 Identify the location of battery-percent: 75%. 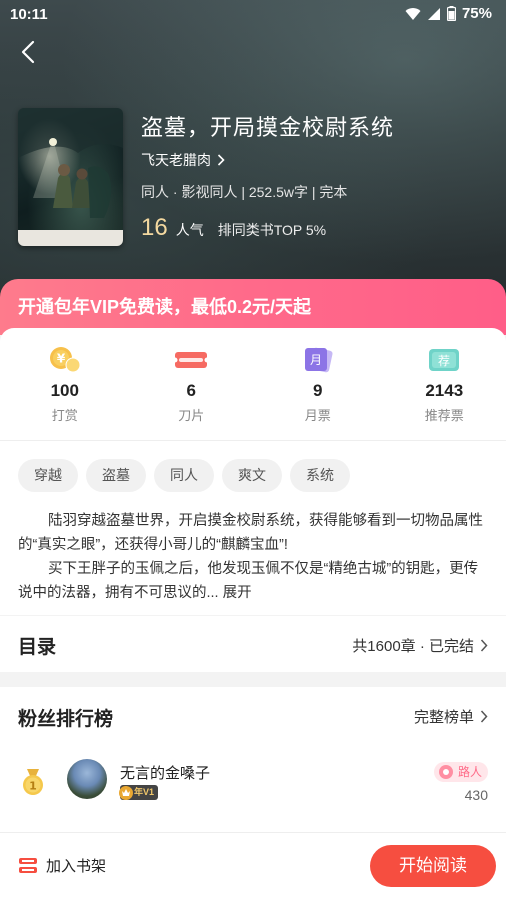
(476, 13).